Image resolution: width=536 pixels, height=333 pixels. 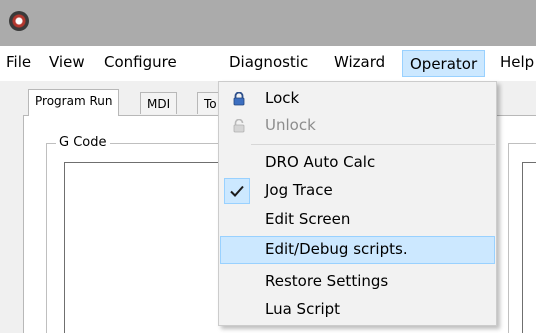 I want to click on menu-item-label: Edit Screen, so click(x=308, y=219).